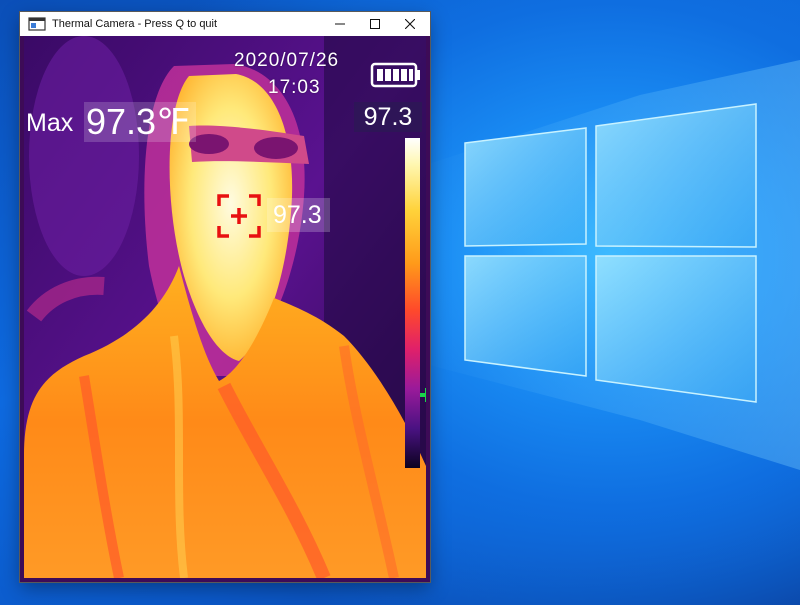 Image resolution: width=800 pixels, height=605 pixels. What do you see at coordinates (423, 395) in the screenshot?
I see `plus-icon` at bounding box center [423, 395].